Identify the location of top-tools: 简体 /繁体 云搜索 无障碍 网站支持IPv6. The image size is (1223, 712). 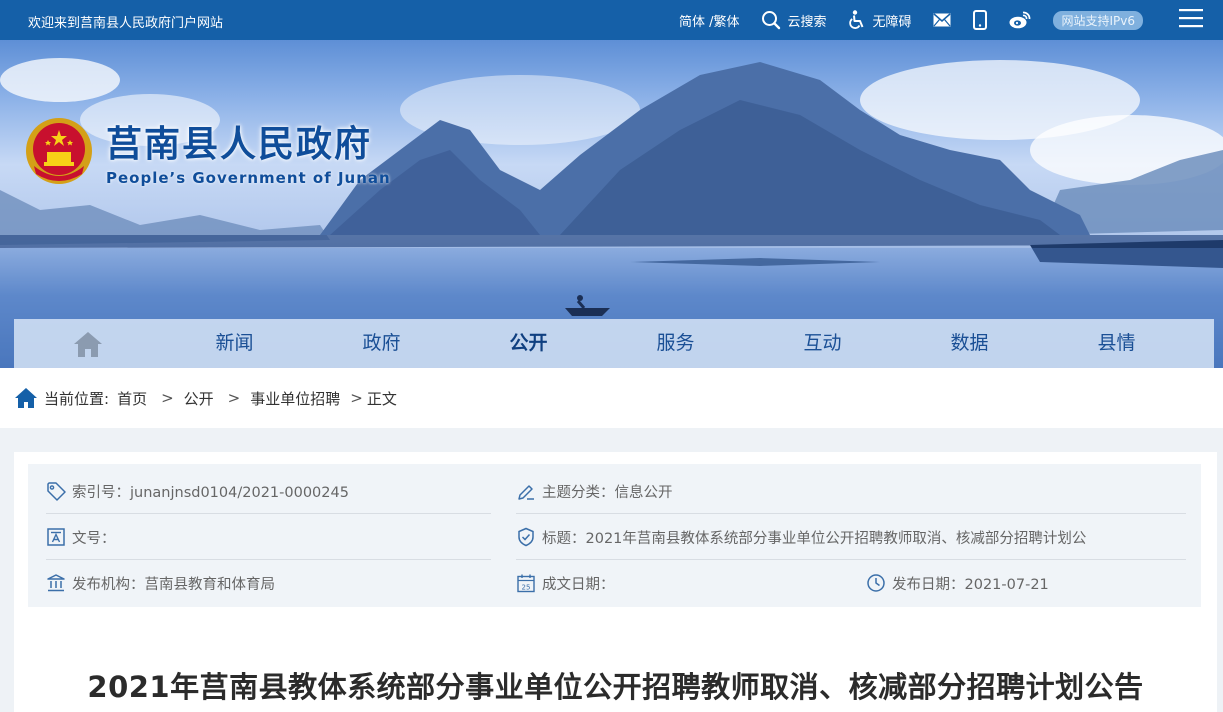
(930, 20).